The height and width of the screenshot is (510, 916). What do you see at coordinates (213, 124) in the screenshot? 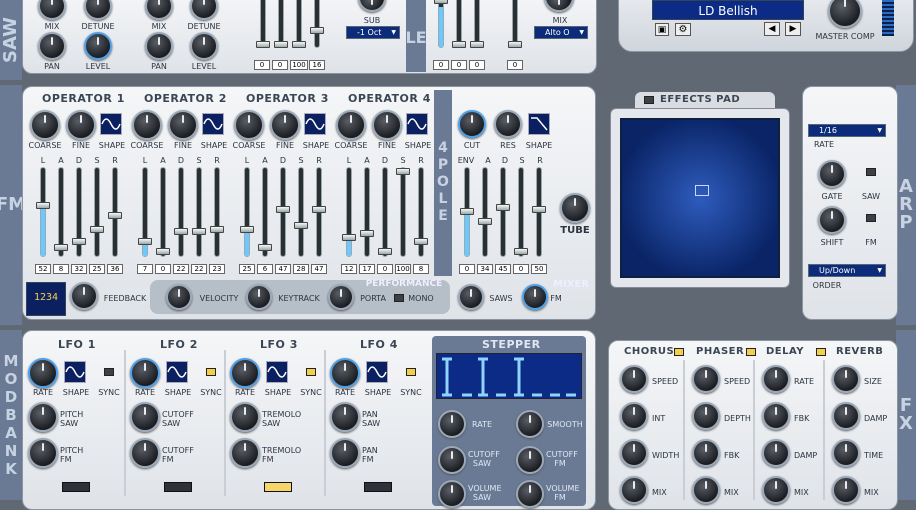
I see `operator-2-shape-display` at bounding box center [213, 124].